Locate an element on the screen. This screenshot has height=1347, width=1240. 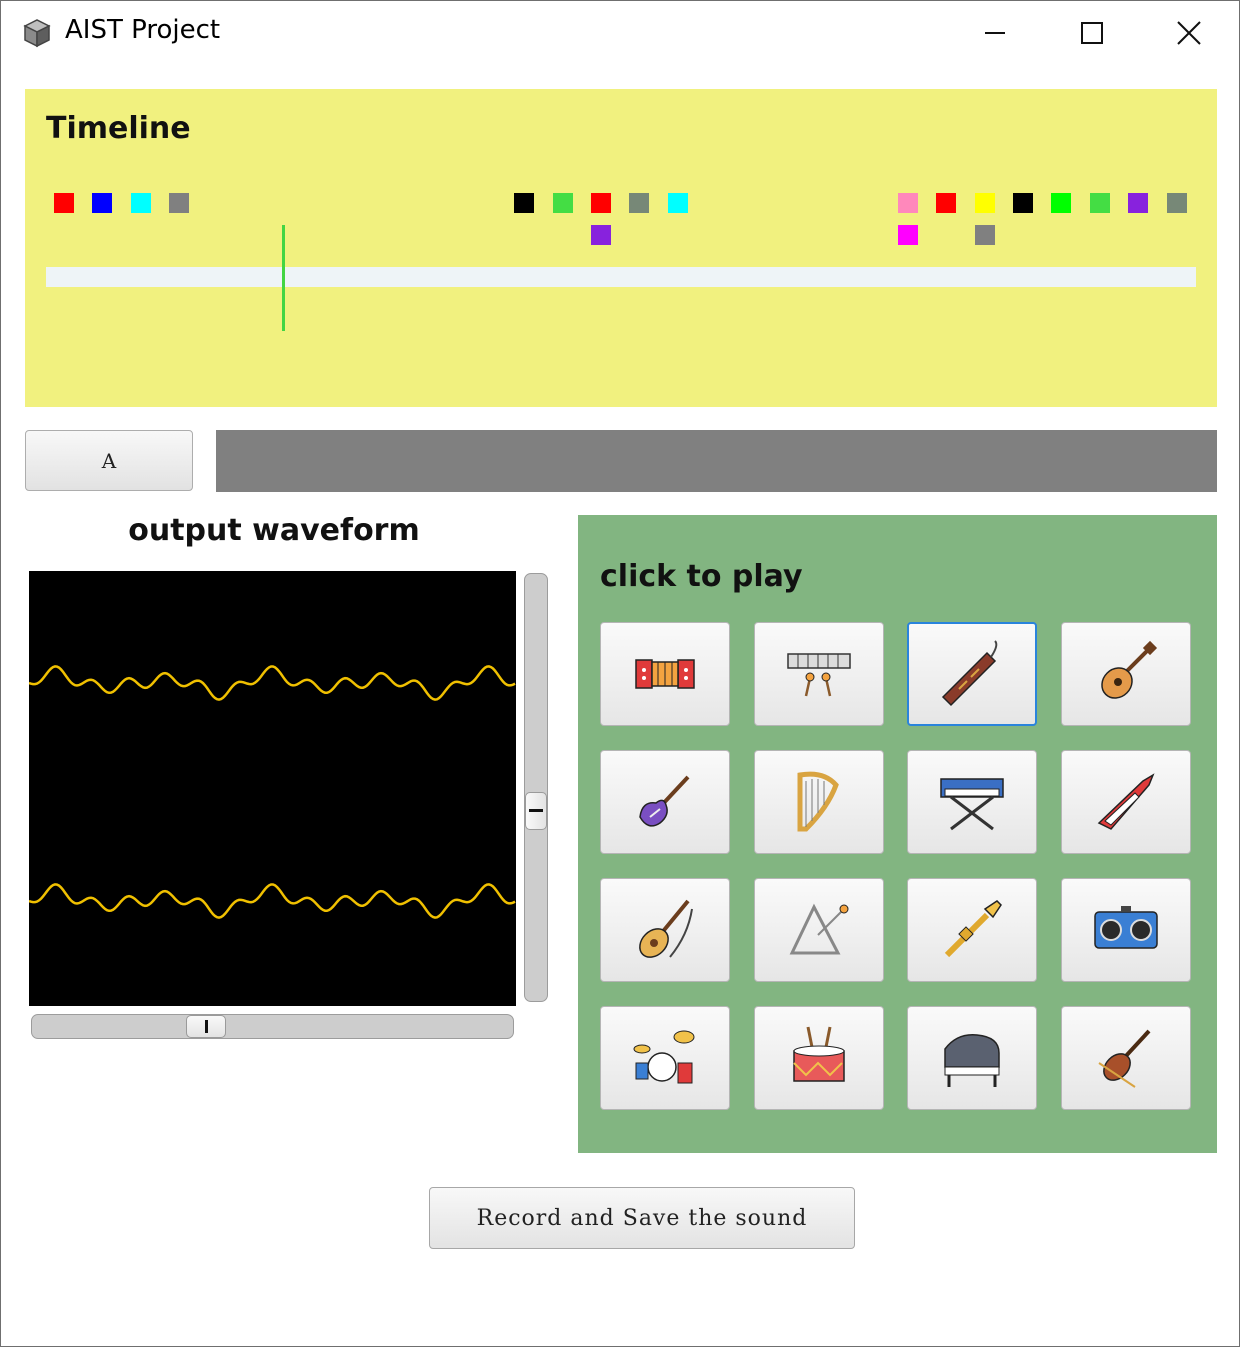
keytar-icon is located at coordinates (1126, 801).